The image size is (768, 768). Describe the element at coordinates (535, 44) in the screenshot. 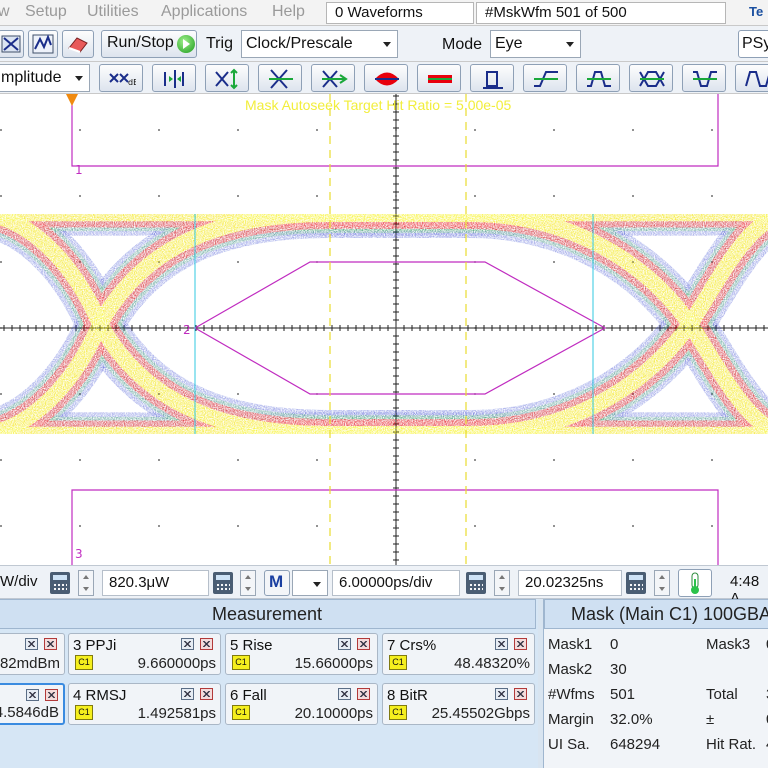

I see `mode-select: Eye` at that location.